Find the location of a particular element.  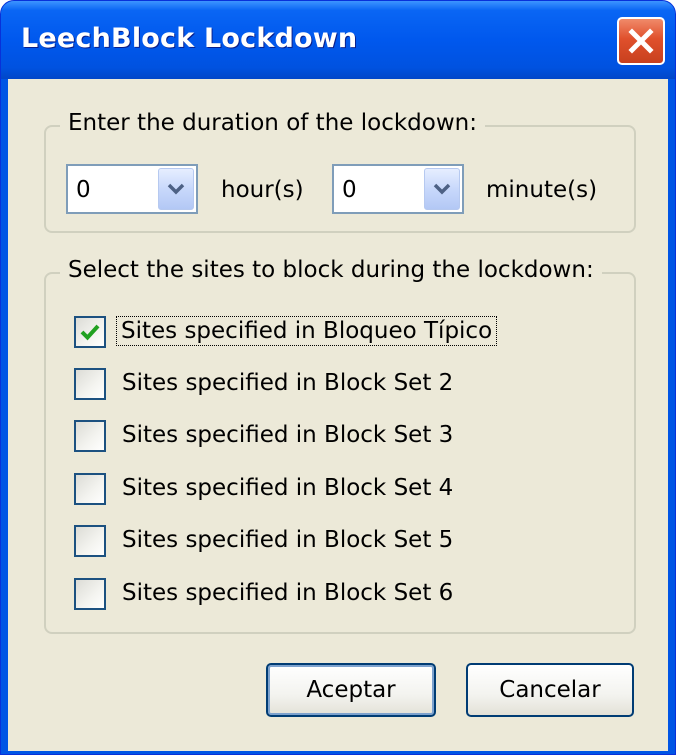

site-checkbox-label: Sites specified in Block Set 5 is located at coordinates (287, 540).